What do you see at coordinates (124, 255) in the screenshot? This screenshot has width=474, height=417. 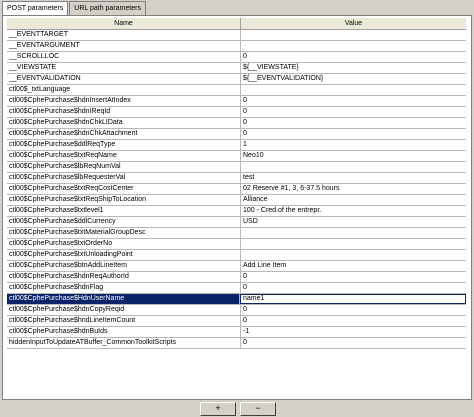 I see `parameter-name-cell: ctl00$CphePurchase$txtUnloadingPoint` at bounding box center [124, 255].